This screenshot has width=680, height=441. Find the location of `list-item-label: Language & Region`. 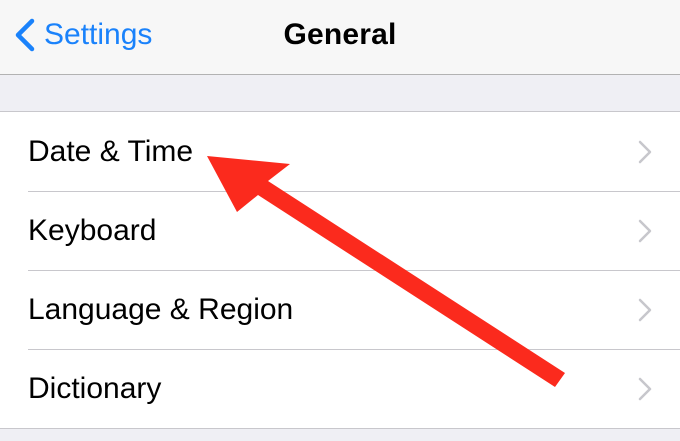

list-item-label: Language & Region is located at coordinates (161, 309).